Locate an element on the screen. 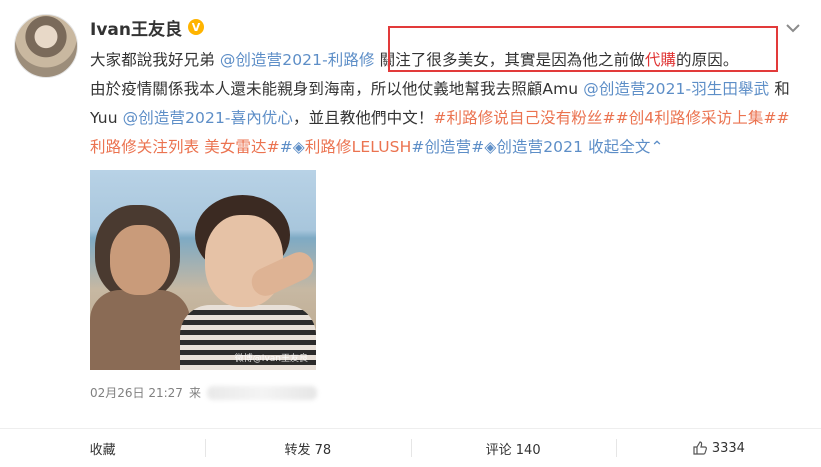  text-segment: ，並且教他們中文！ is located at coordinates (363, 118).